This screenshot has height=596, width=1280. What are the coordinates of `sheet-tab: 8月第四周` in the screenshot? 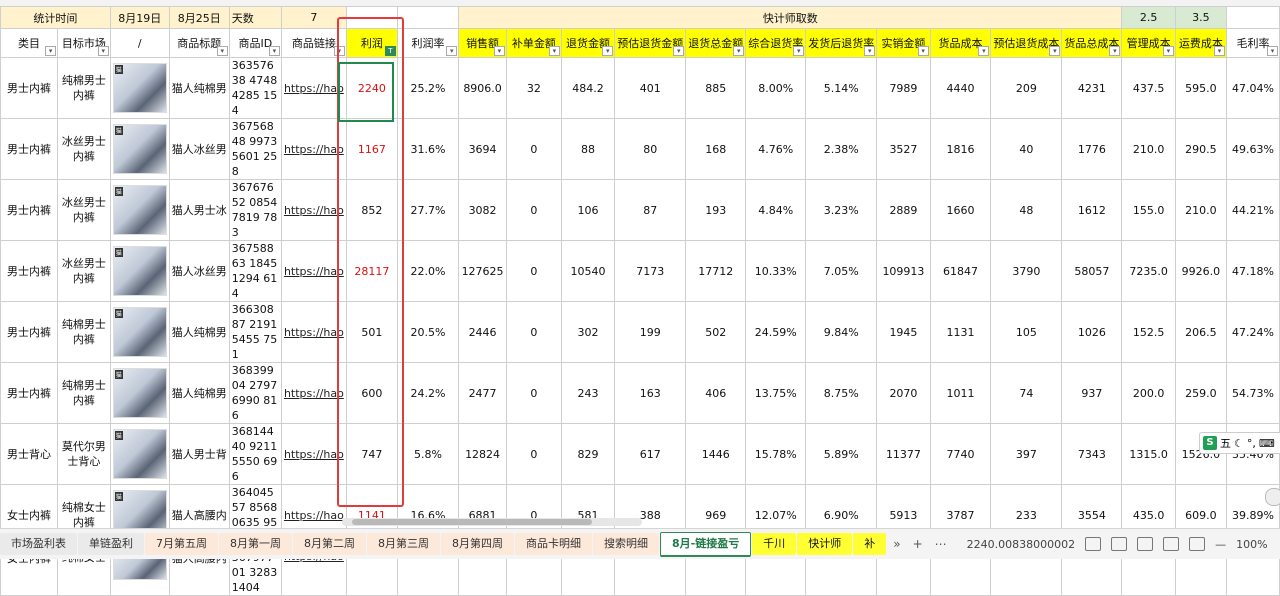 It's located at (477, 544).